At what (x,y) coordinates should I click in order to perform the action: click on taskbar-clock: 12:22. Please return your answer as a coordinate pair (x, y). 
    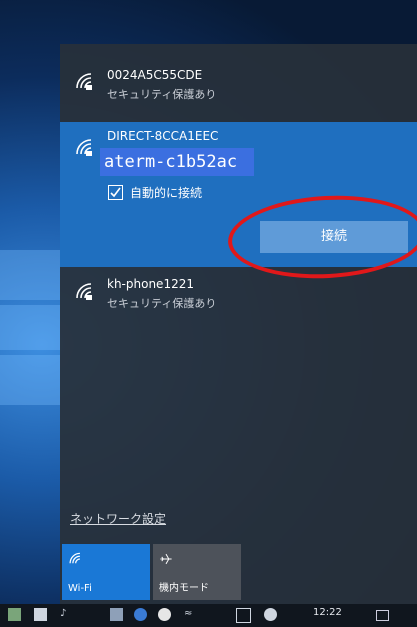
    Looking at the image, I should click on (327, 612).